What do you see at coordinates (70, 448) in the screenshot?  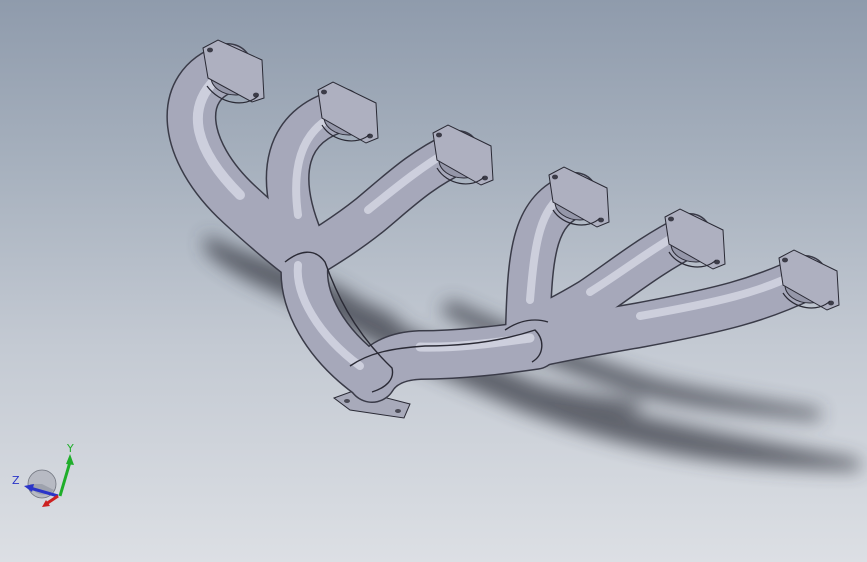 I see `y-axis-label: Y` at bounding box center [70, 448].